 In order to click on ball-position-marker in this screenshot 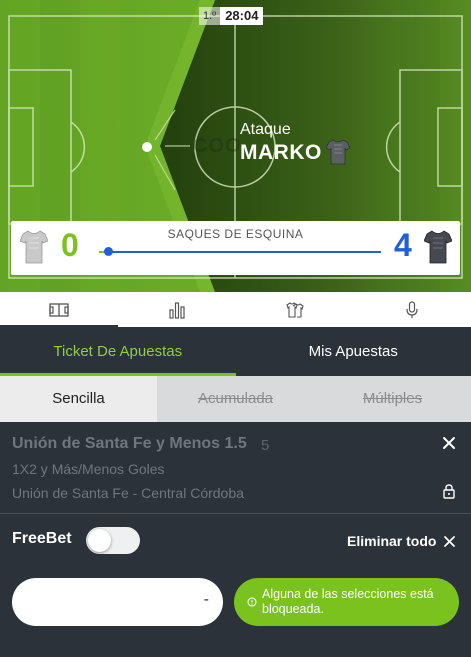, I will do `click(147, 147)`.